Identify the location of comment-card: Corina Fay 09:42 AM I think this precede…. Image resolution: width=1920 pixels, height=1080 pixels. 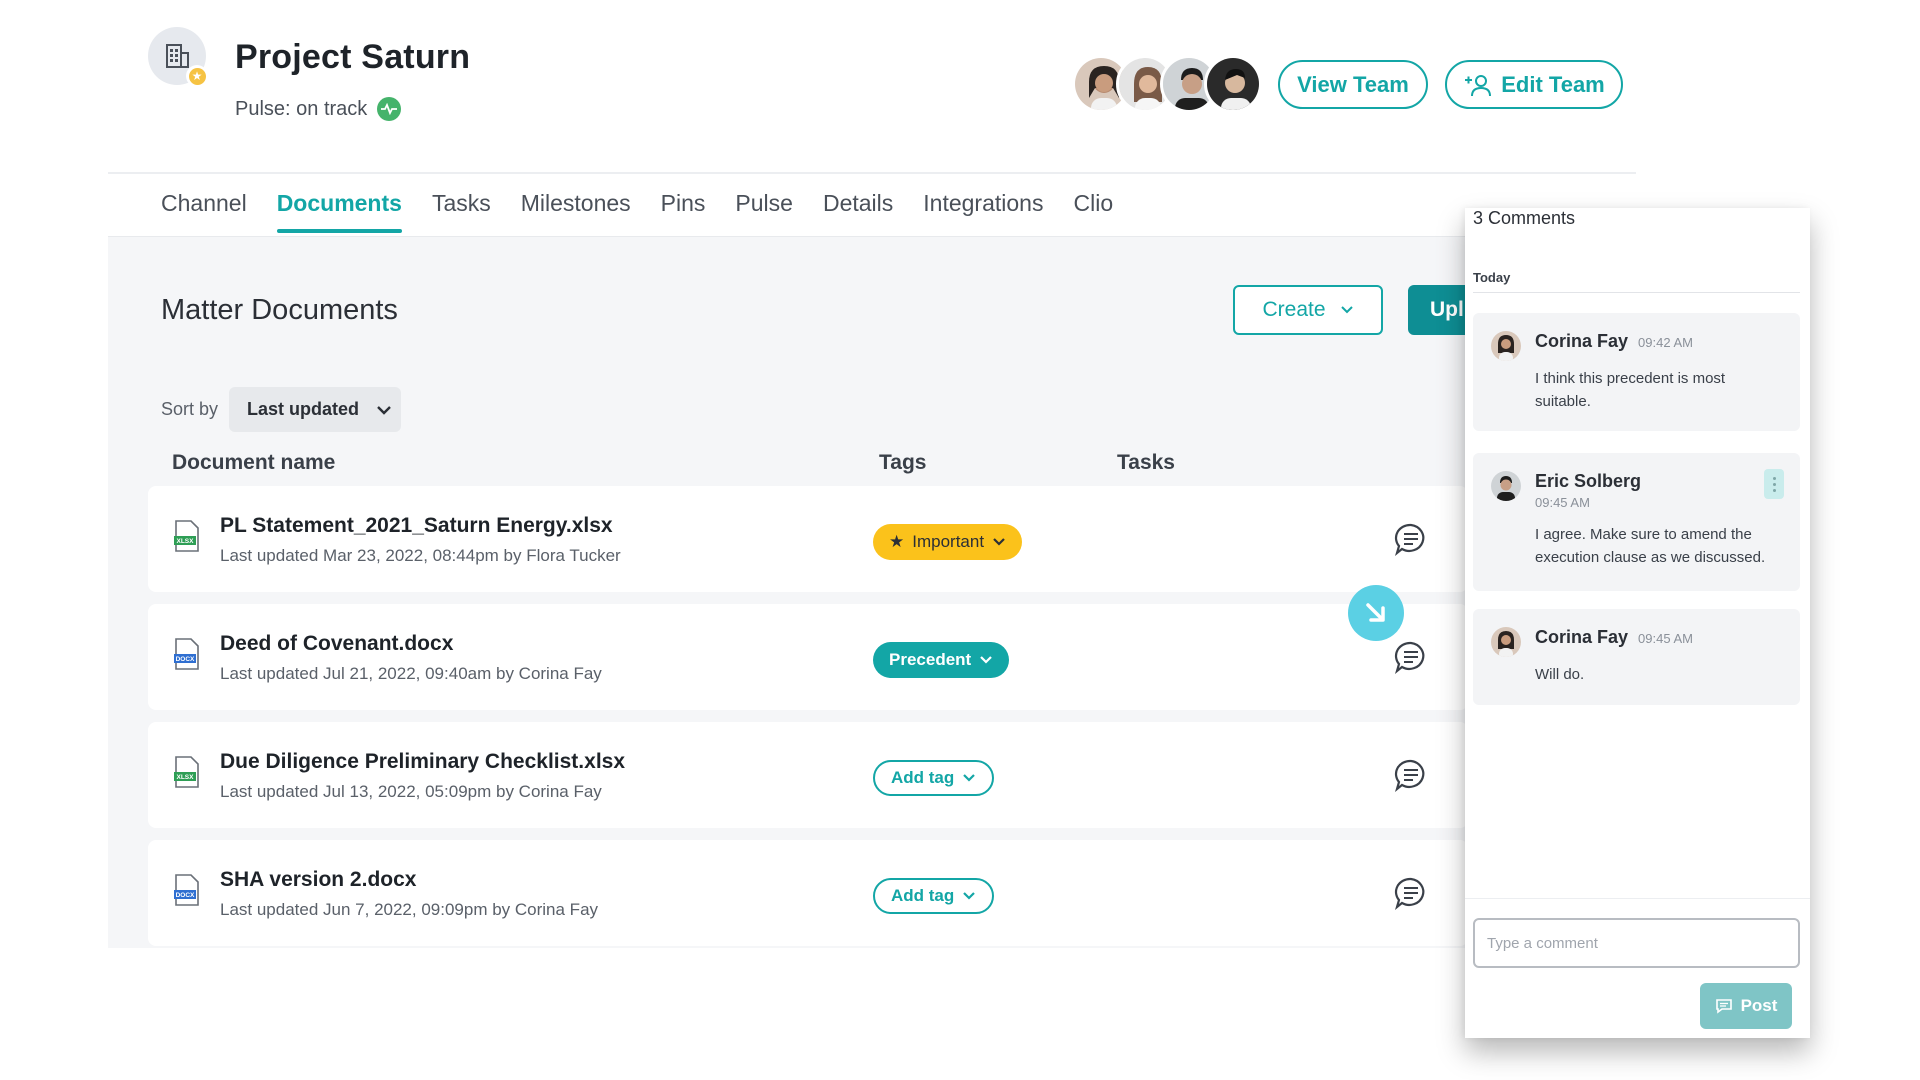
(1636, 372).